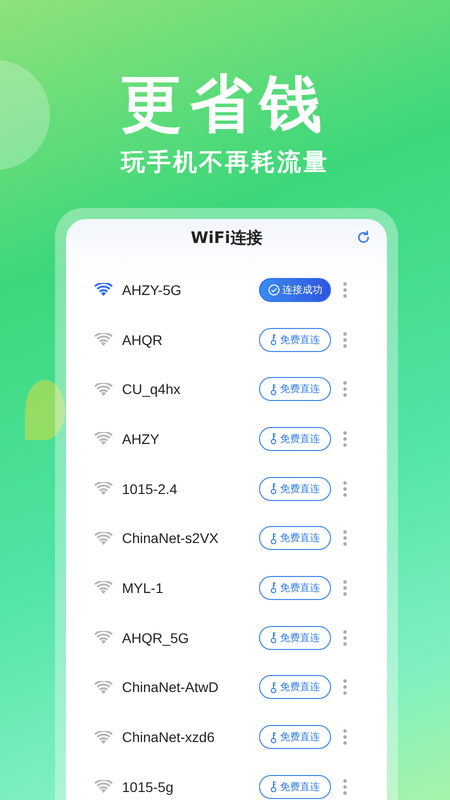 The height and width of the screenshot is (800, 450). What do you see at coordinates (156, 638) in the screenshot?
I see `network-name: AHQR_5G` at bounding box center [156, 638].